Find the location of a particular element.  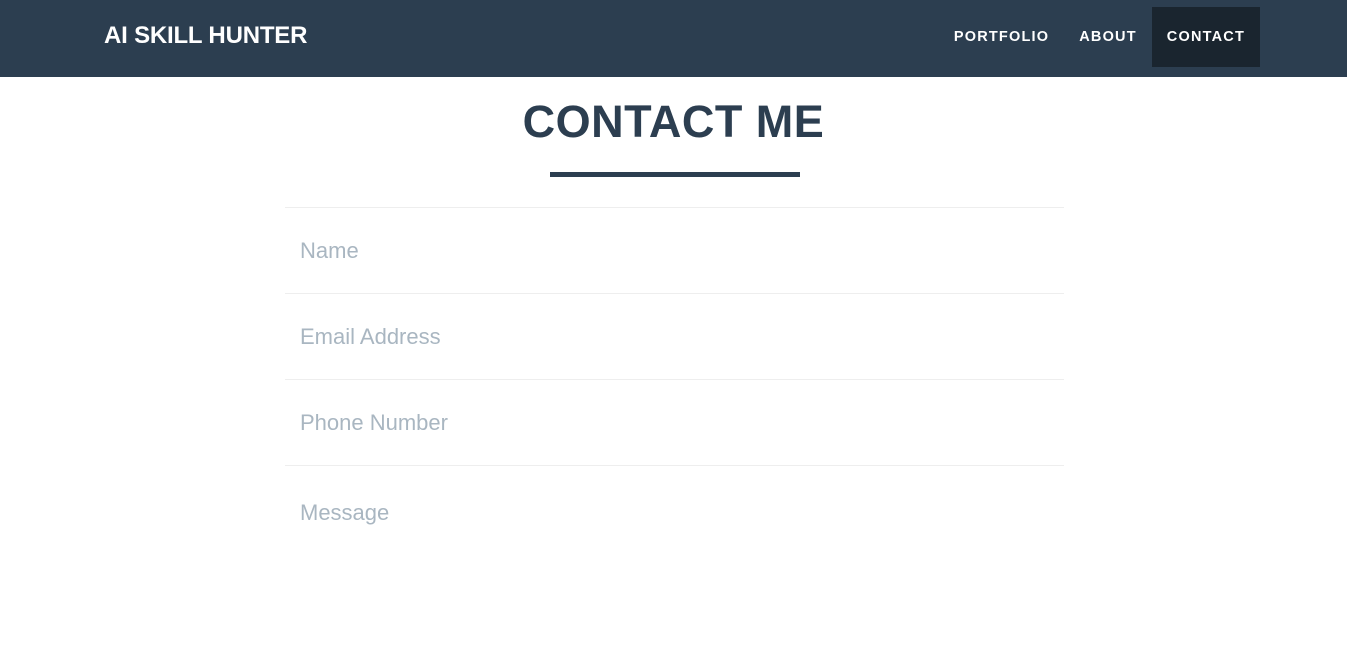

name-field-group is located at coordinates (674, 250).